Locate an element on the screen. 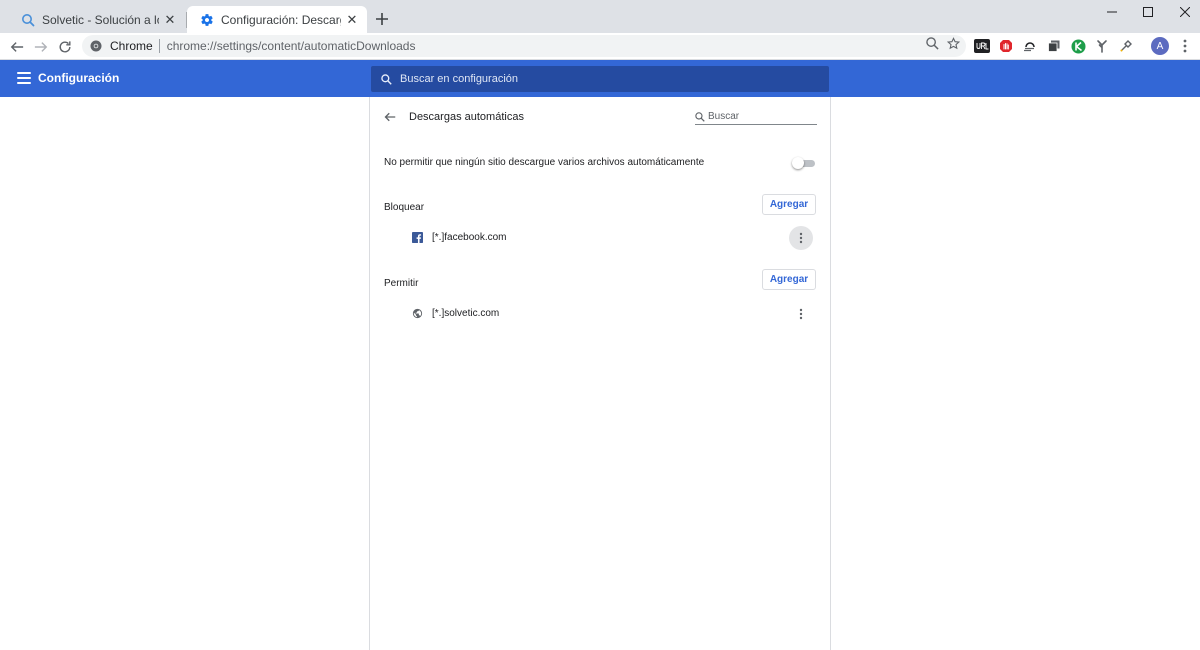  plus-icon is located at coordinates (382, 19).